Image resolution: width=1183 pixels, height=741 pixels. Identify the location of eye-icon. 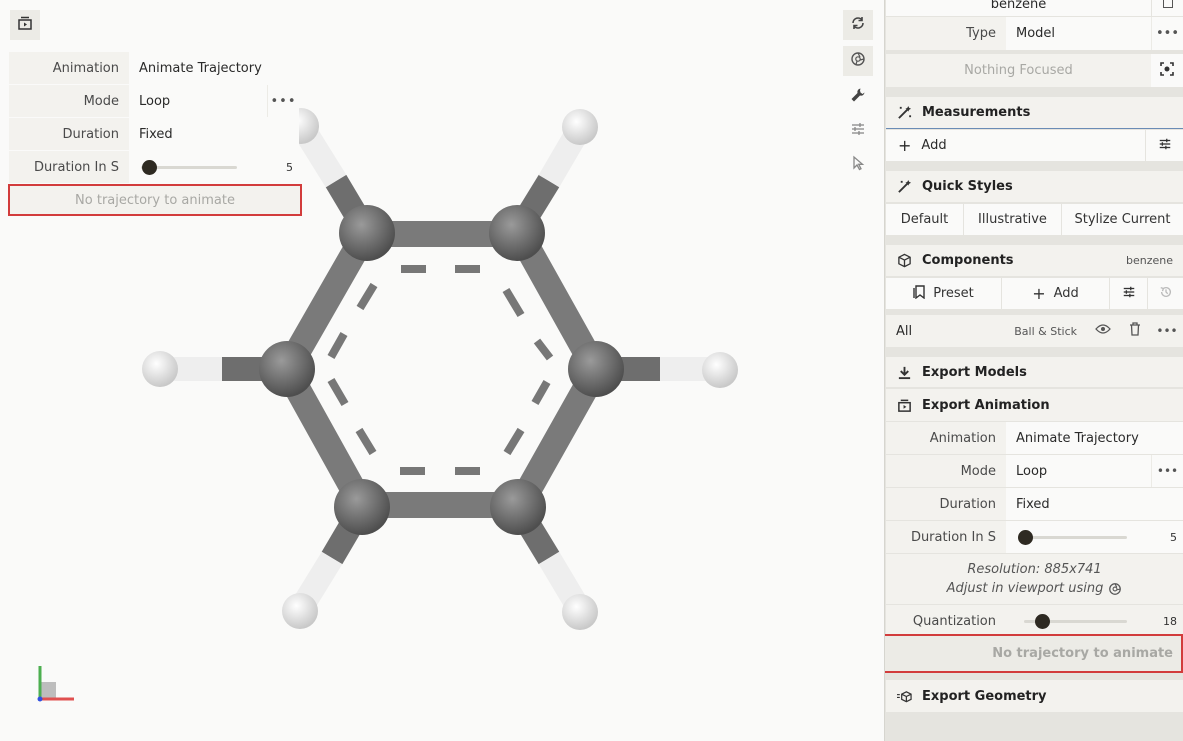
(1103, 331).